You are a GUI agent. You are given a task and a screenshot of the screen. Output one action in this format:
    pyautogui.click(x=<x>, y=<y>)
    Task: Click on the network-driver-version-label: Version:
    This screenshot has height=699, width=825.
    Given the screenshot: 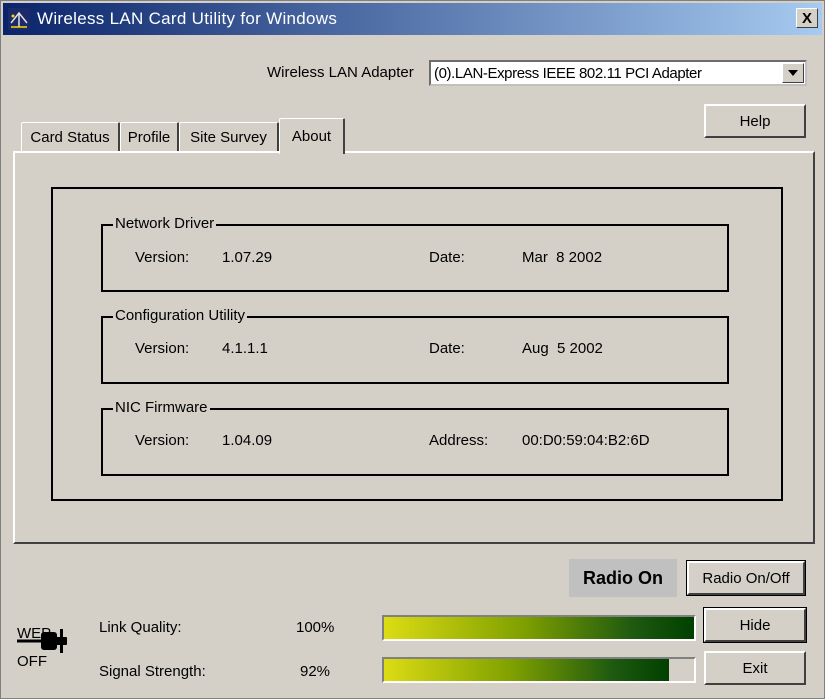 What is the action you would take?
    pyautogui.click(x=162, y=257)
    